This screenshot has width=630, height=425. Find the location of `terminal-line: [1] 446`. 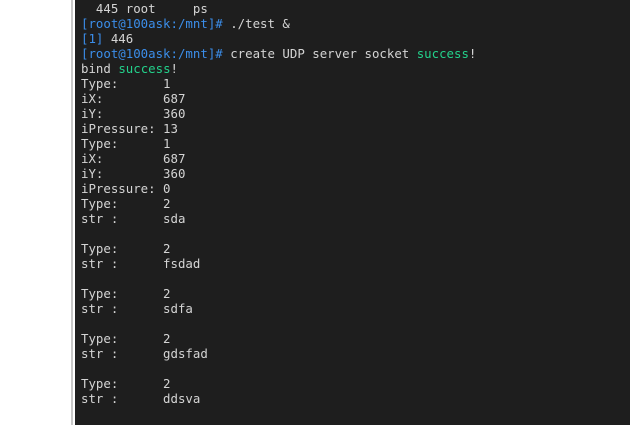

terminal-line: [1] 446 is located at coordinates (278, 38).